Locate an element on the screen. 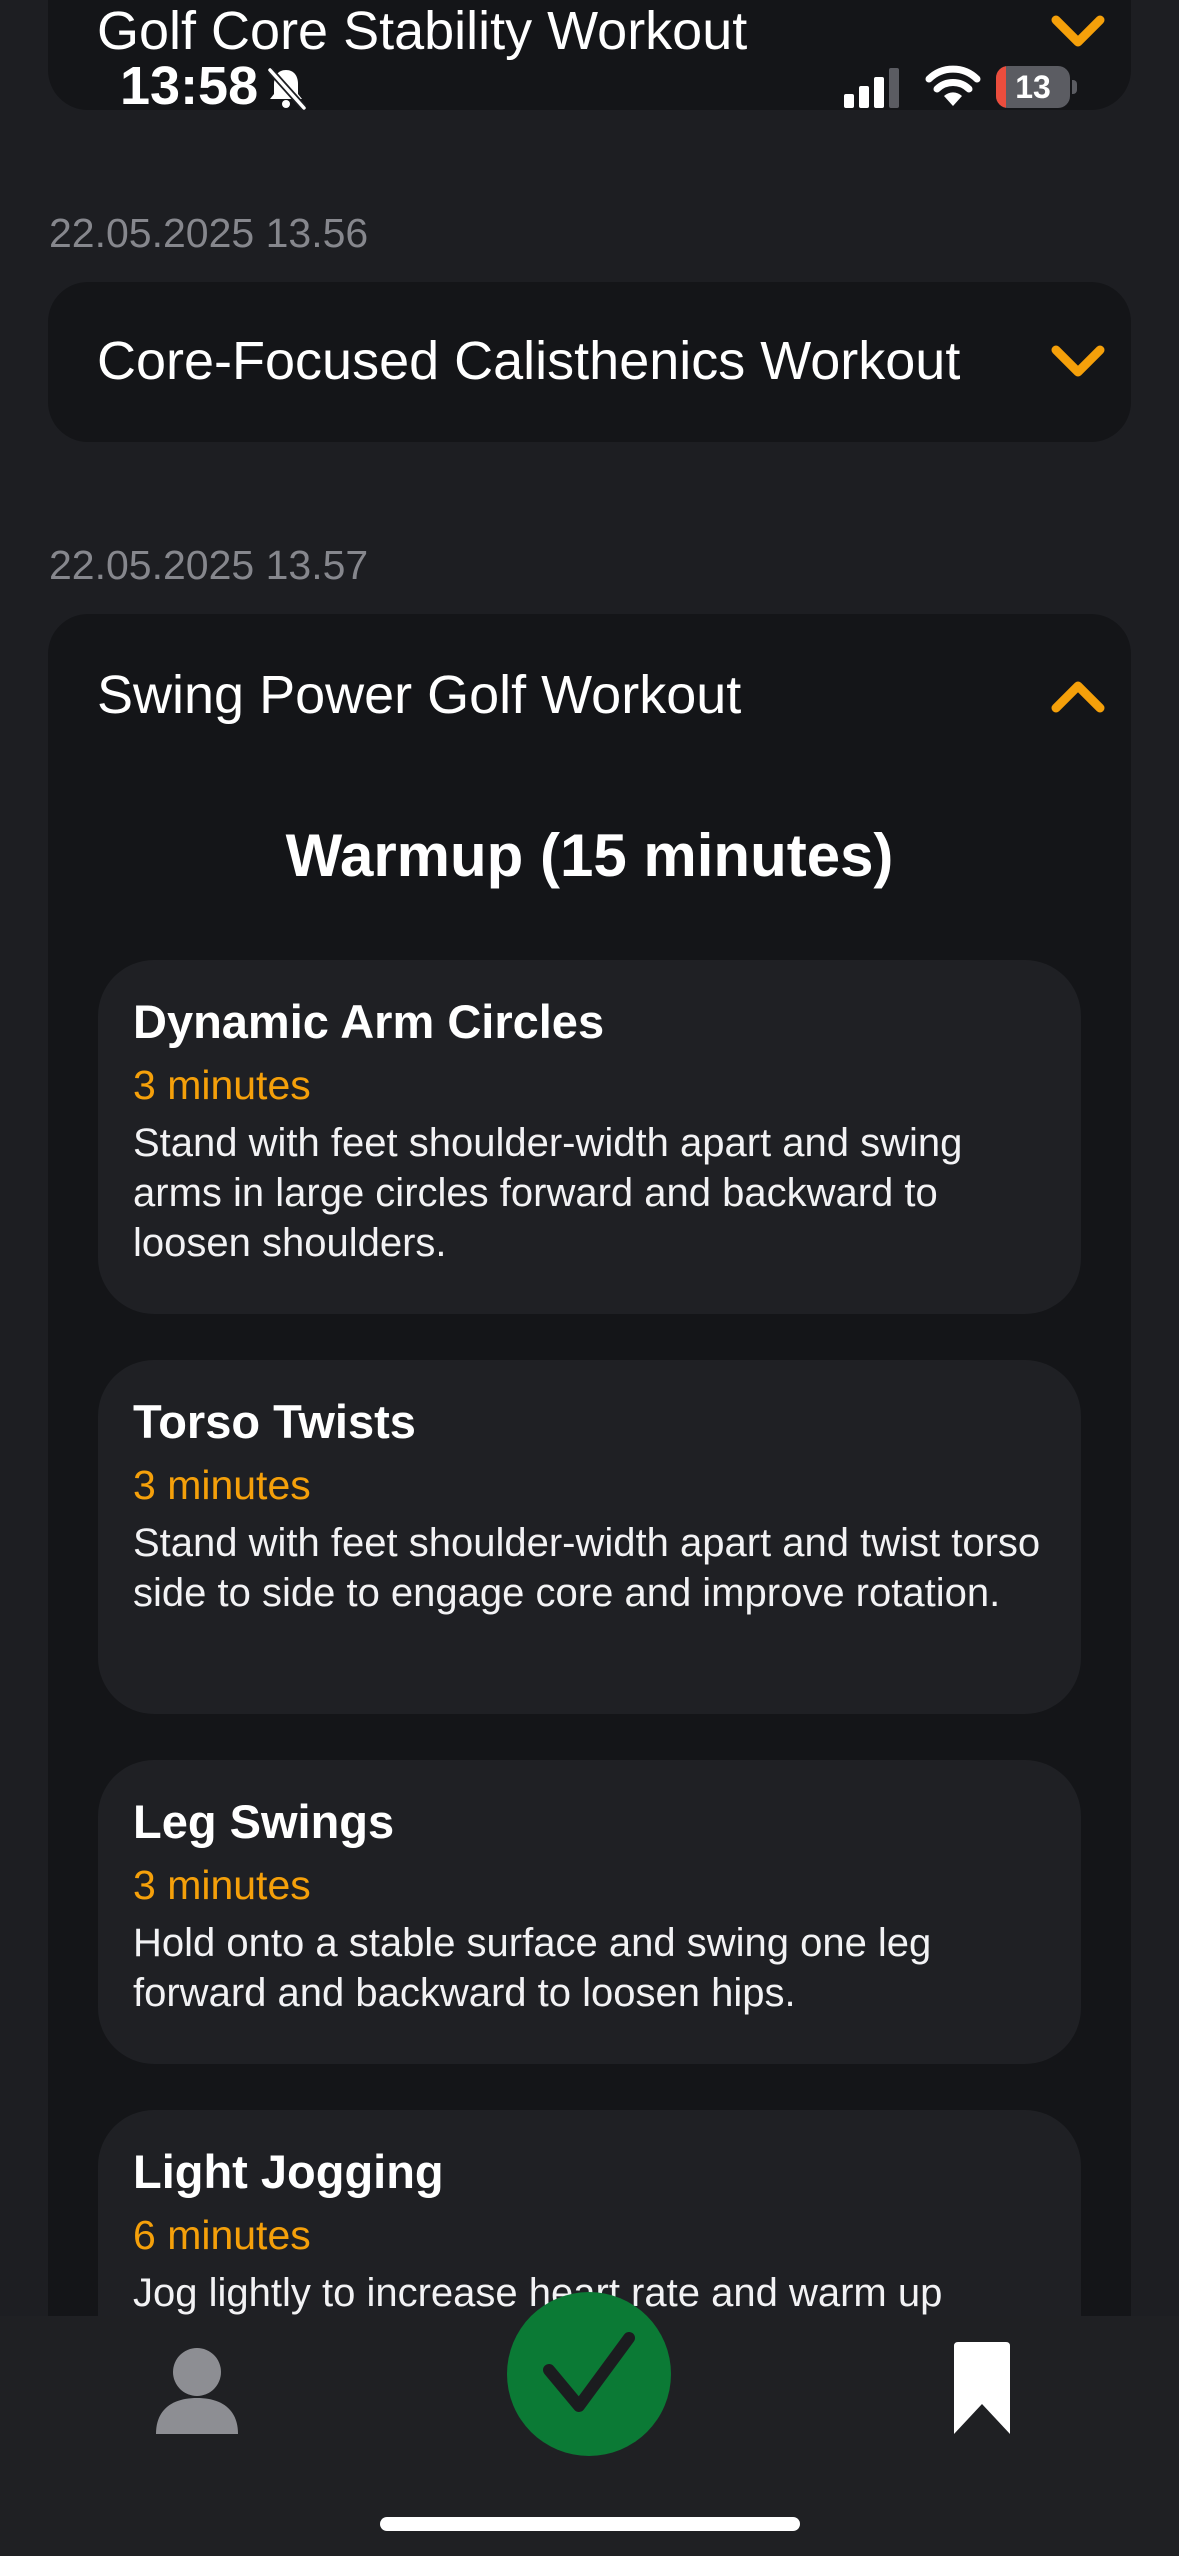  exercise-name: Light Jogging is located at coordinates (288, 2171).